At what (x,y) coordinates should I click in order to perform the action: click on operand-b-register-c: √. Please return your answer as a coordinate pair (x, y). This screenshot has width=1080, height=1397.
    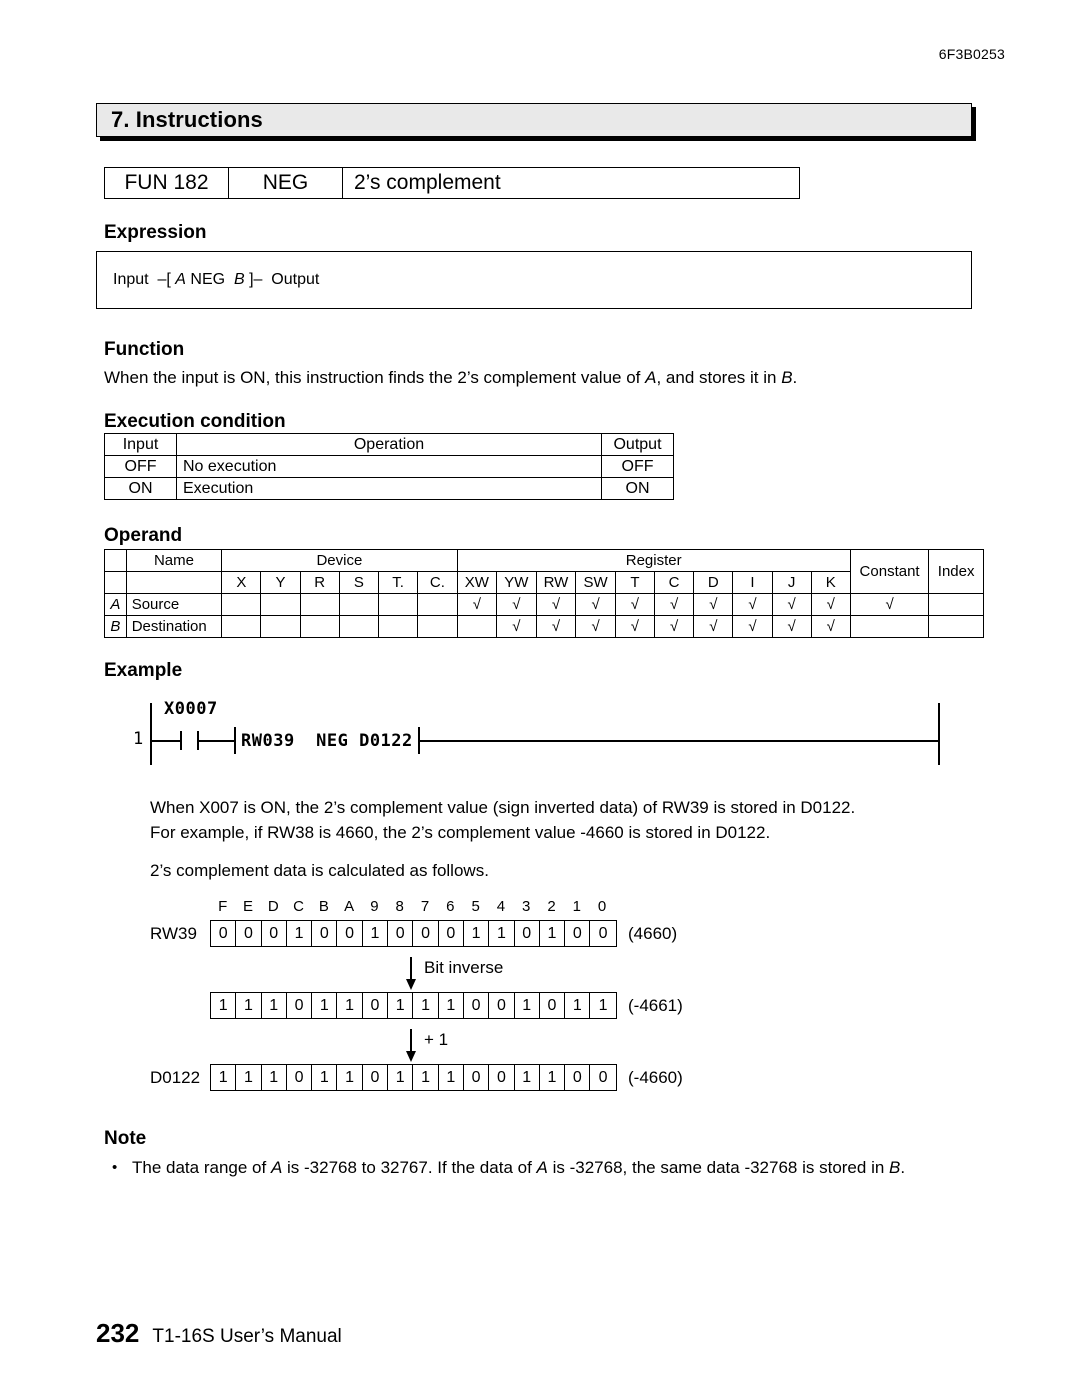
    Looking at the image, I should click on (674, 626).